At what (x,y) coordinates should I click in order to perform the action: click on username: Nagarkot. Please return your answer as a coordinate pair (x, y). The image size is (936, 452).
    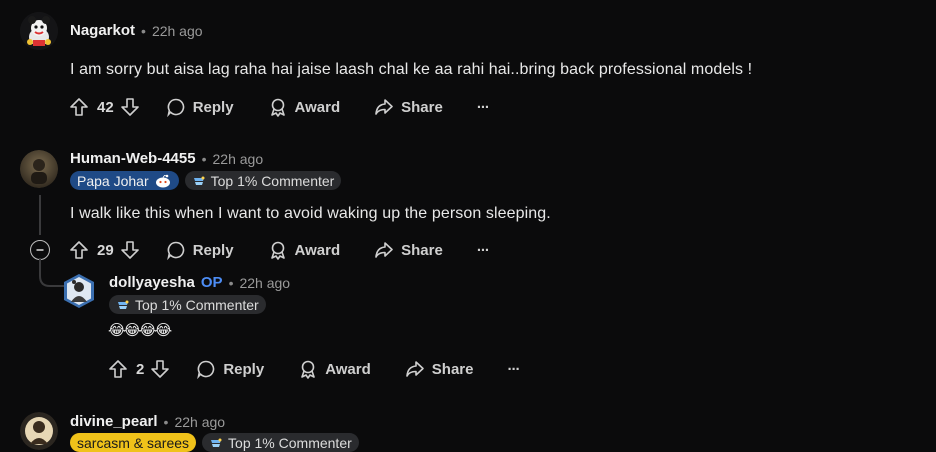
    Looking at the image, I should click on (102, 30).